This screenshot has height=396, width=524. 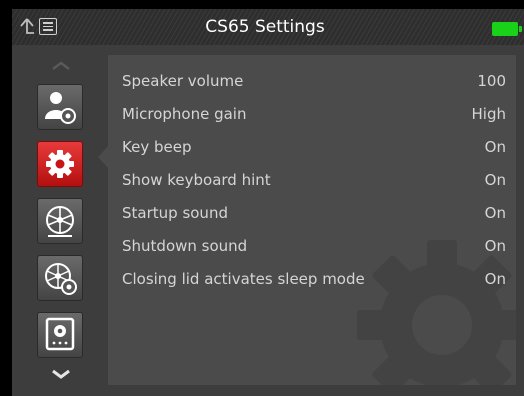 What do you see at coordinates (183, 81) in the screenshot?
I see `setting-label: Speaker volume` at bounding box center [183, 81].